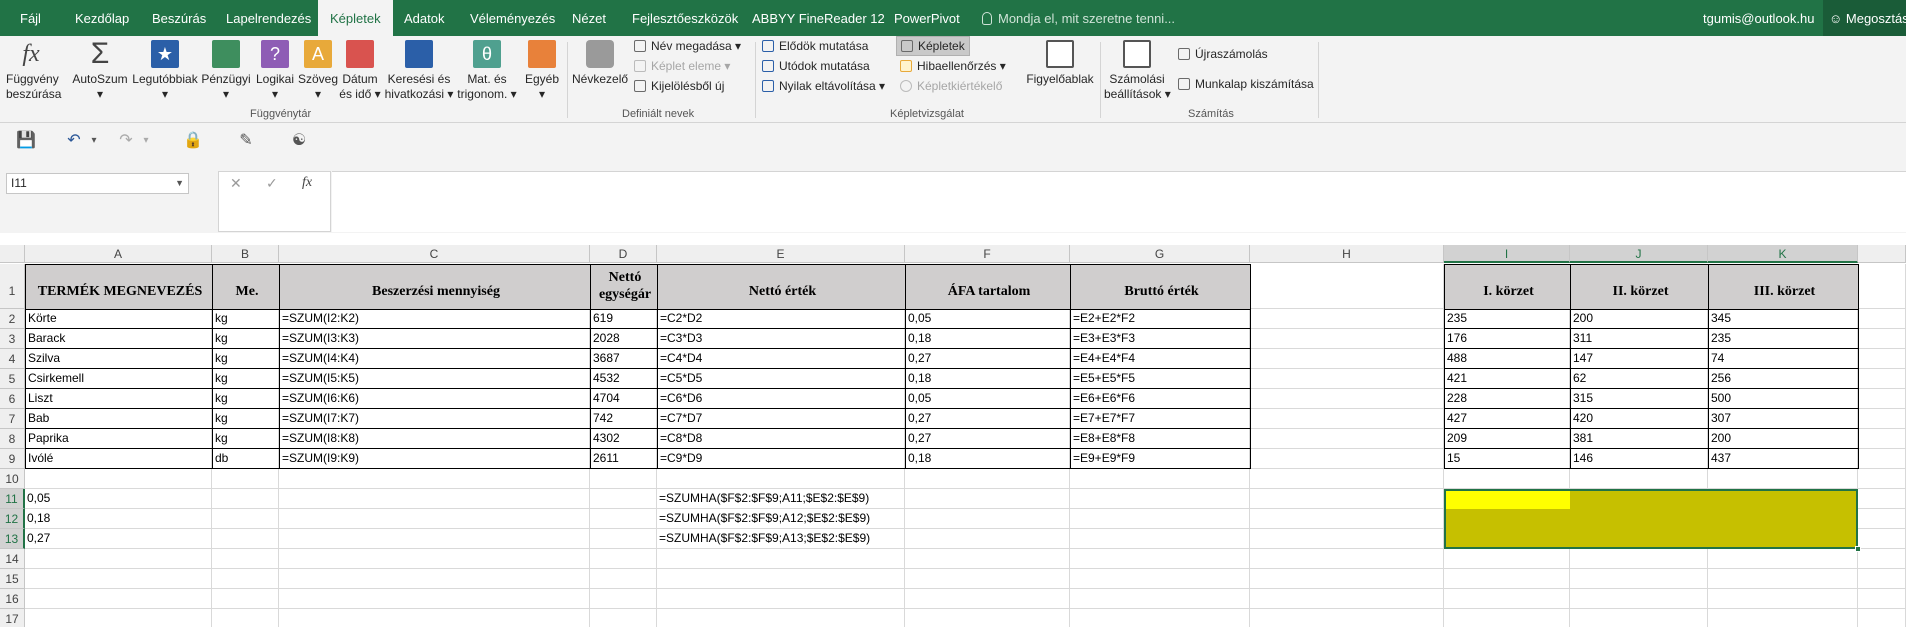  Describe the element at coordinates (12, 419) in the screenshot. I see `row-header-7: 7` at that location.